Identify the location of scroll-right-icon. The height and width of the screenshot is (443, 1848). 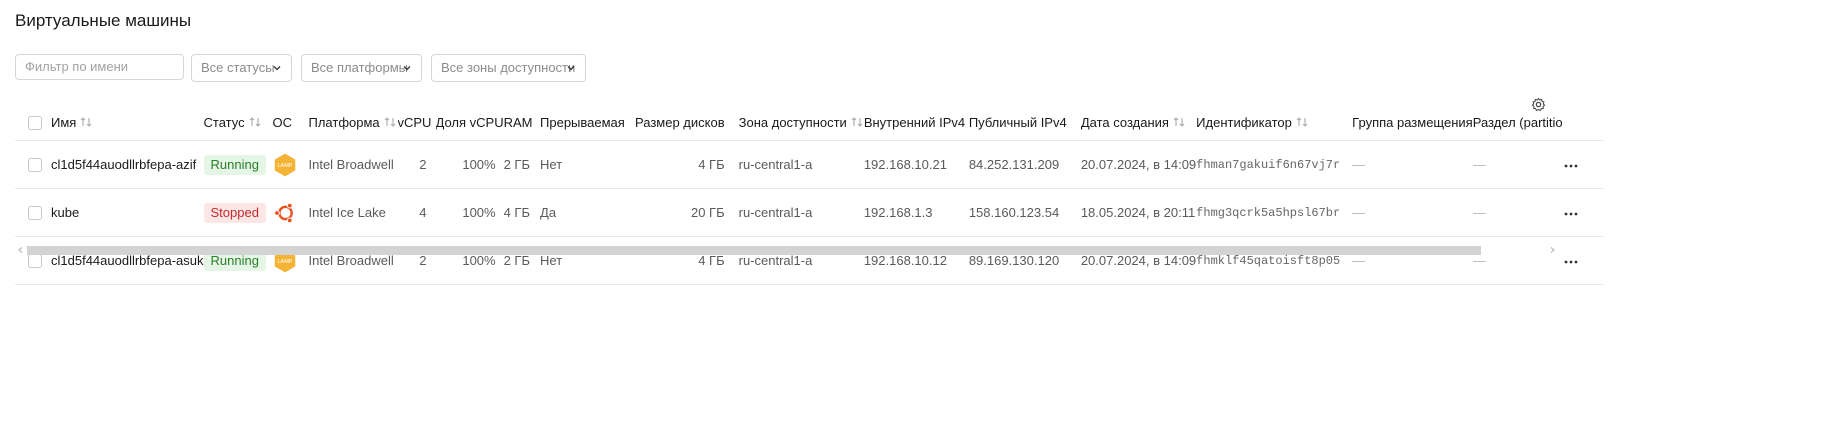
(1552, 250).